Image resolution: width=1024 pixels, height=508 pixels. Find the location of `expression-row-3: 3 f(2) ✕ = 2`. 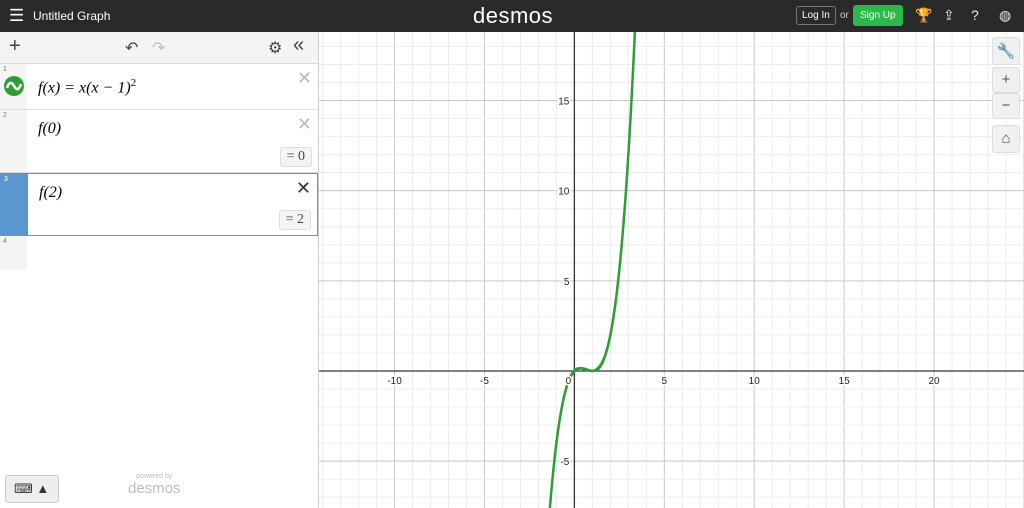

expression-row-3: 3 f(2) ✕ = 2 is located at coordinates (159, 204).